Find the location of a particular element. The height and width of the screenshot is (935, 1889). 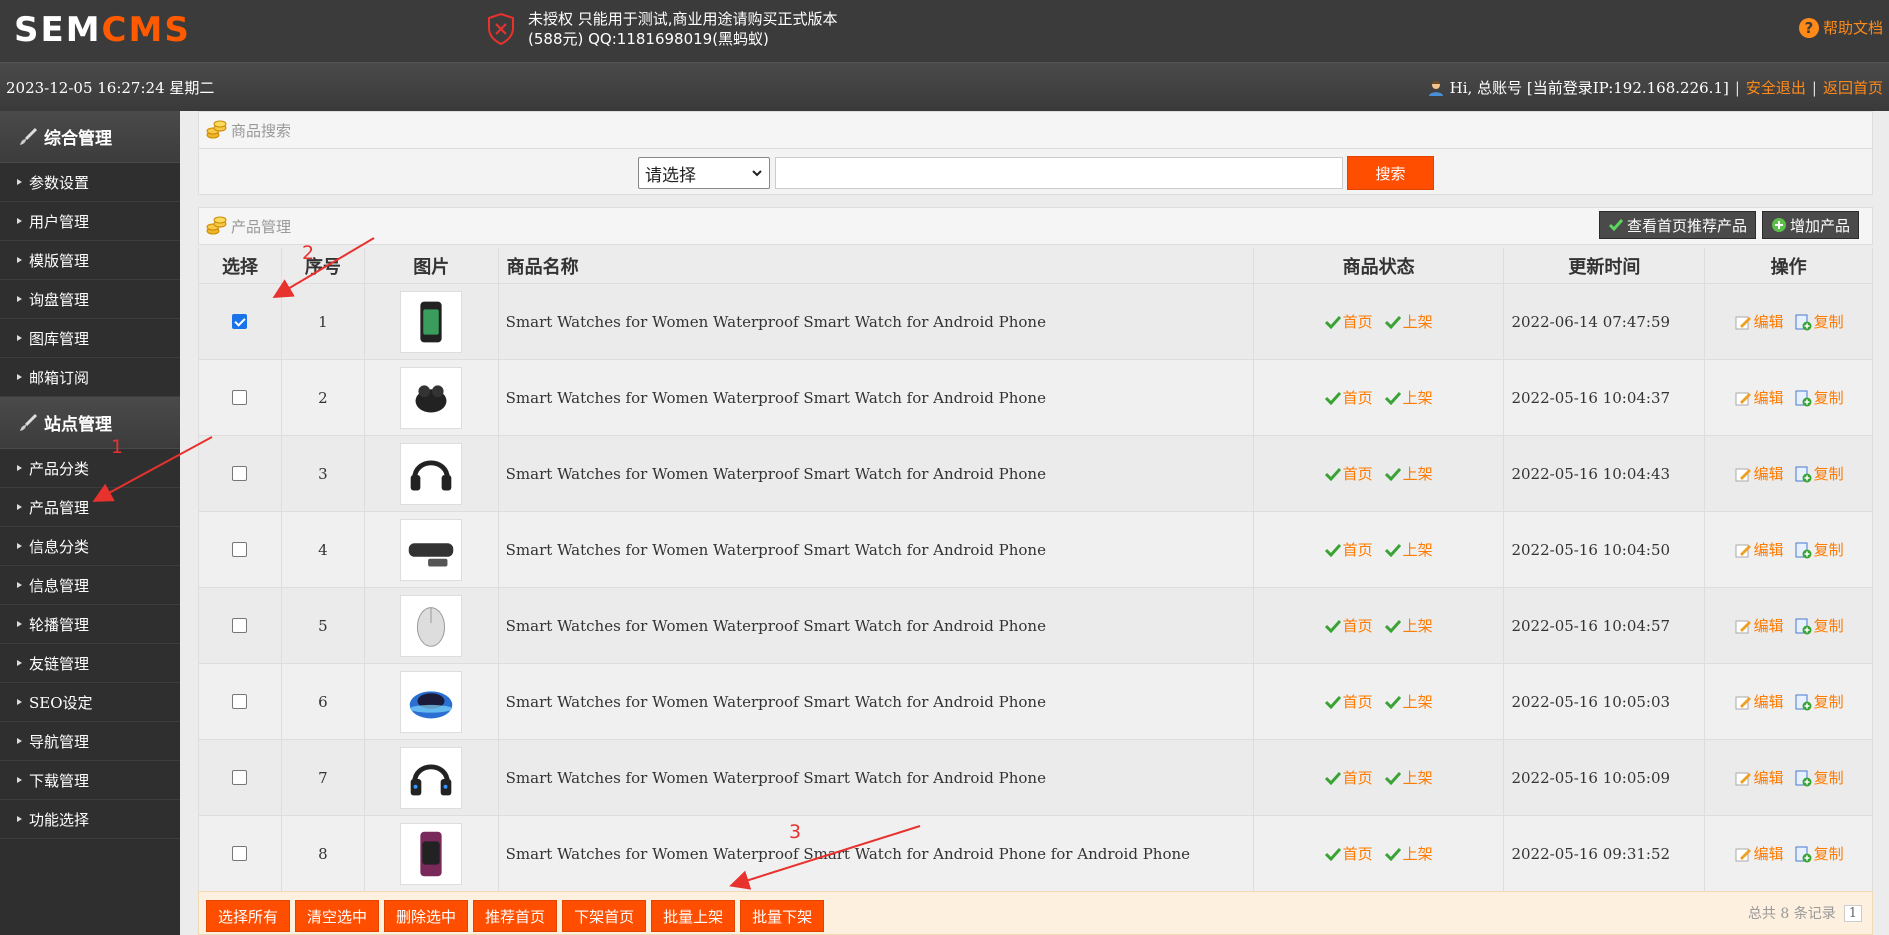

row-select-cell is located at coordinates (240, 549).